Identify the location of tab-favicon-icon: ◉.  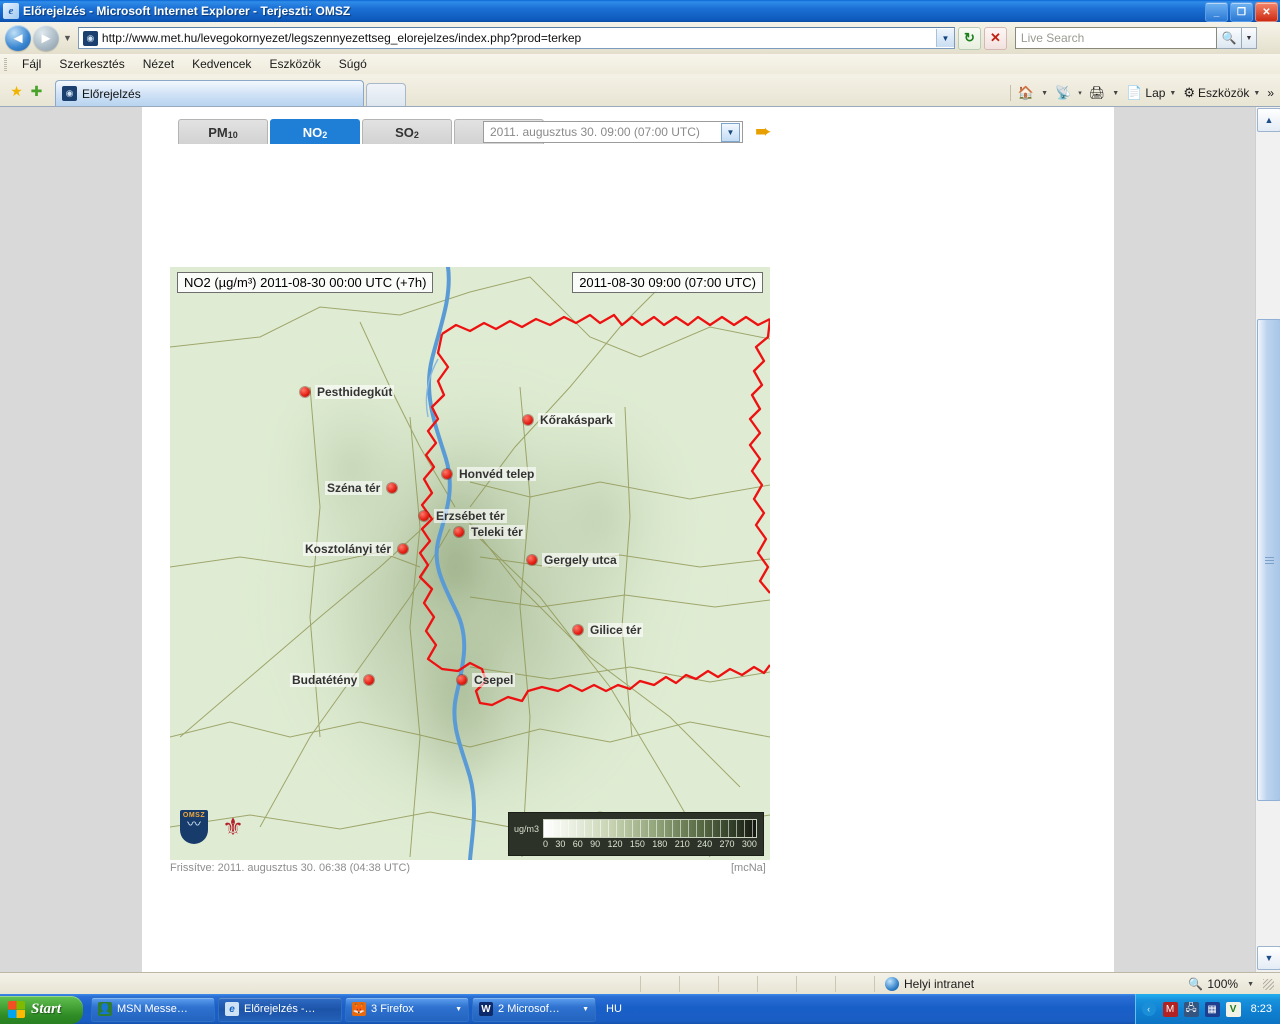
(69, 93).